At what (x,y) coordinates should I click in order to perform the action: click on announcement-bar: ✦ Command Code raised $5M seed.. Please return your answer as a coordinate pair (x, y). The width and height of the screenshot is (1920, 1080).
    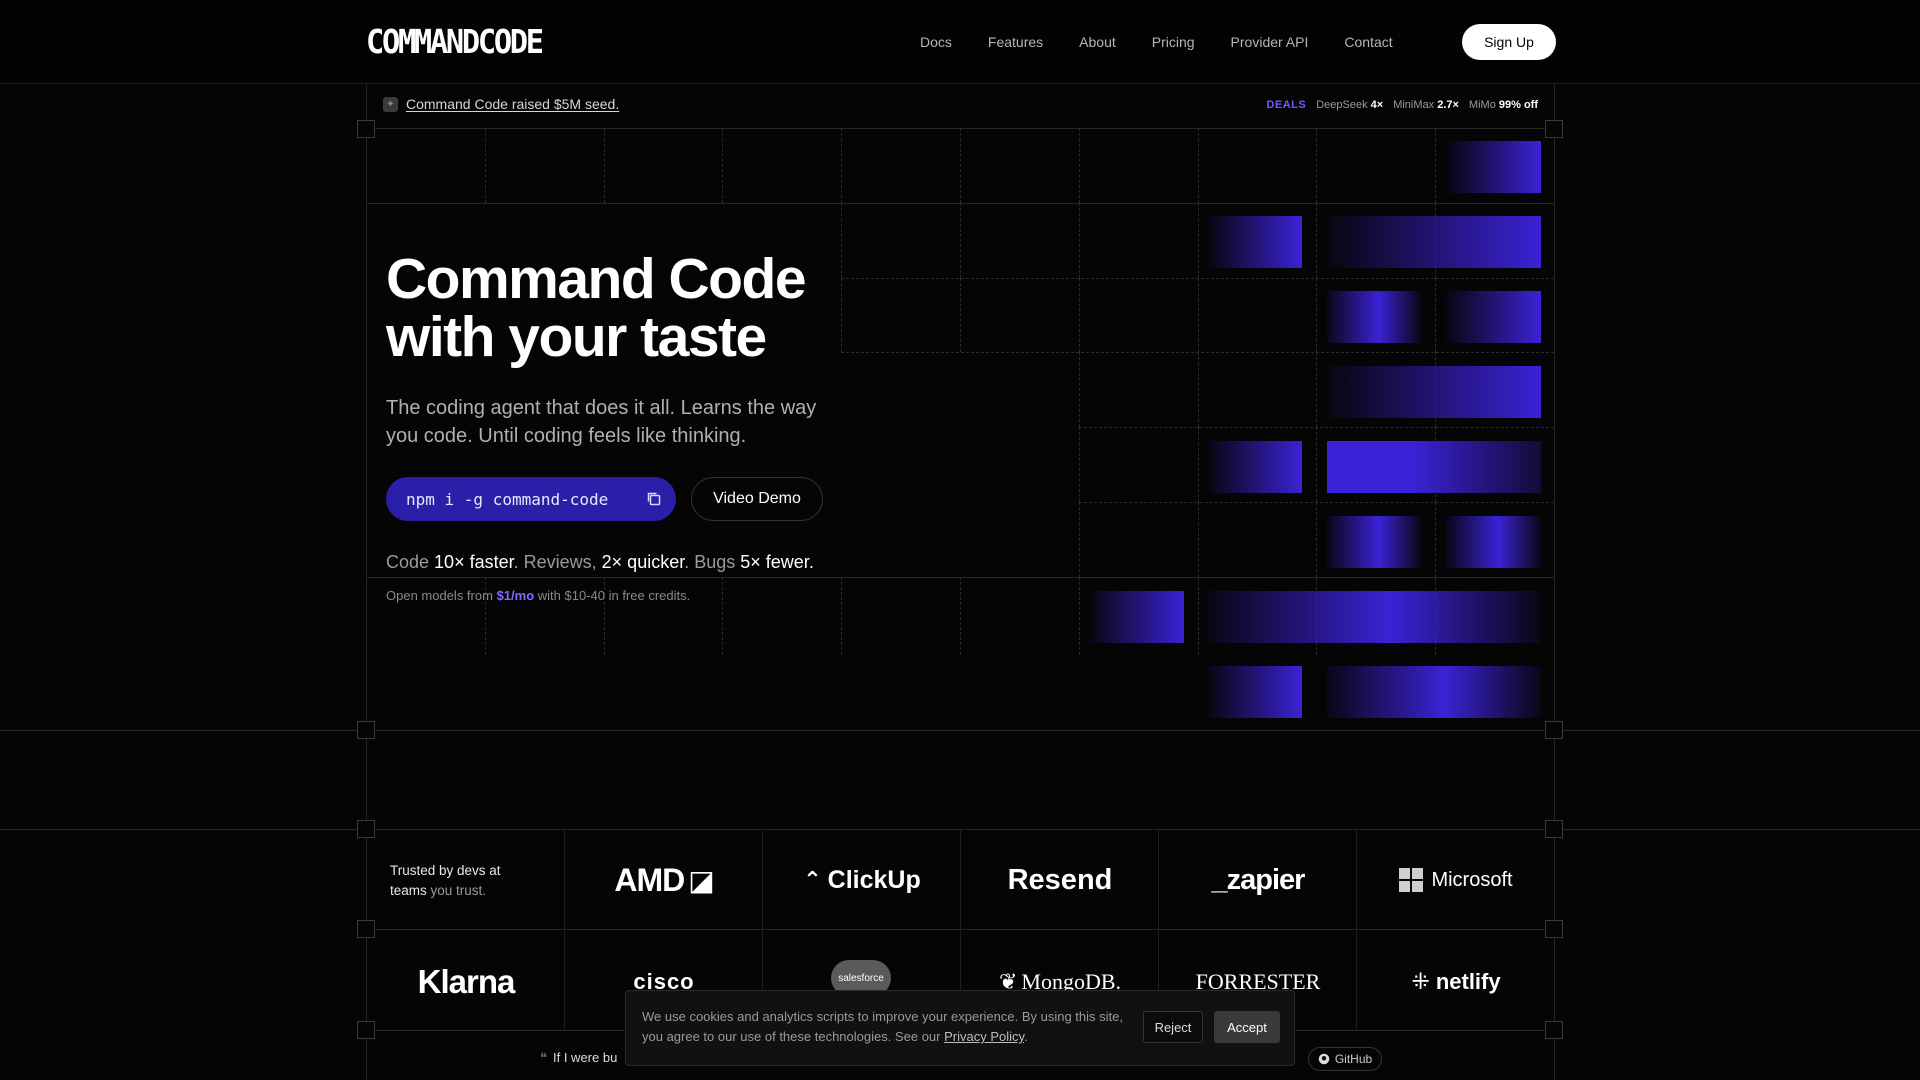
    Looking at the image, I should click on (501, 104).